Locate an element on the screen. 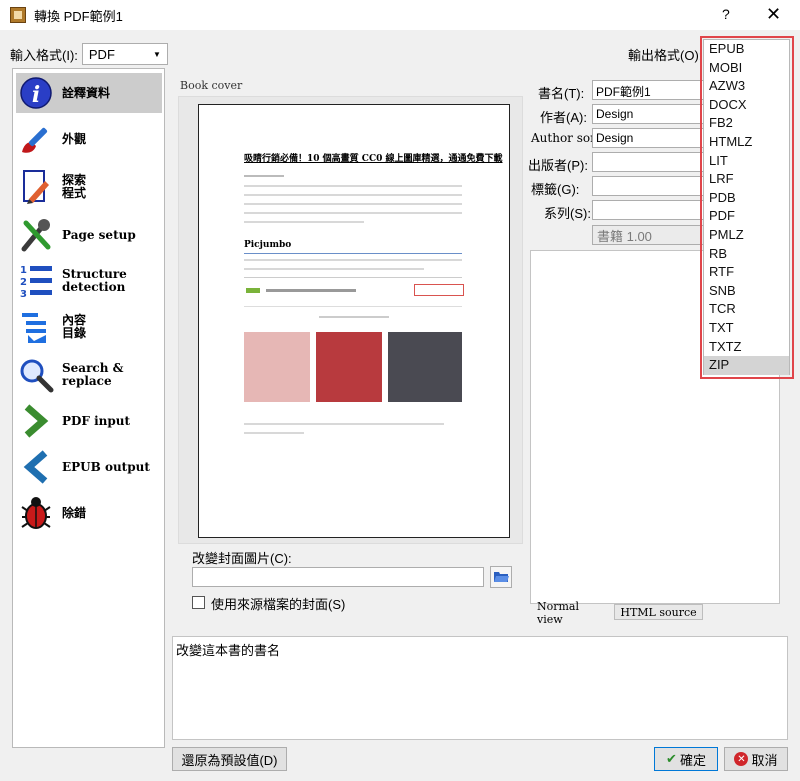 This screenshot has width=800, height=781. title-bar: 轉換 PDF範例1 ? ✕ is located at coordinates (400, 15).